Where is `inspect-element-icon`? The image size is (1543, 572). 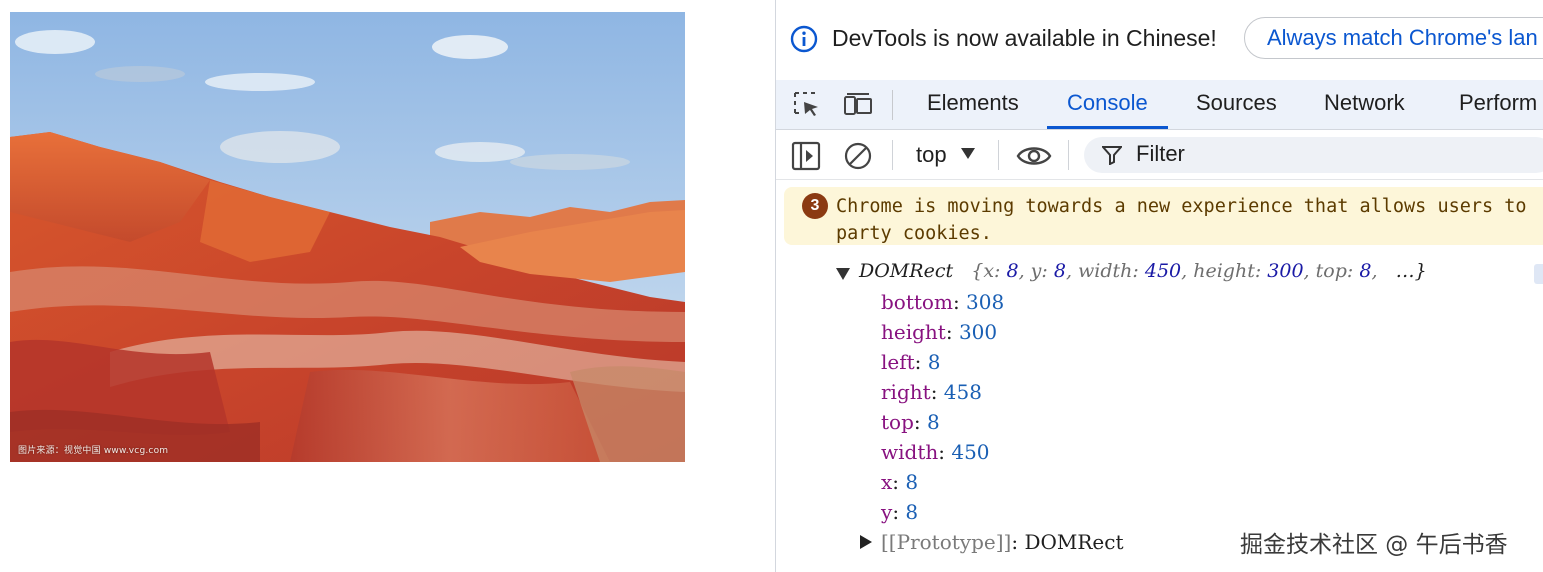
inspect-element-icon is located at coordinates (807, 105).